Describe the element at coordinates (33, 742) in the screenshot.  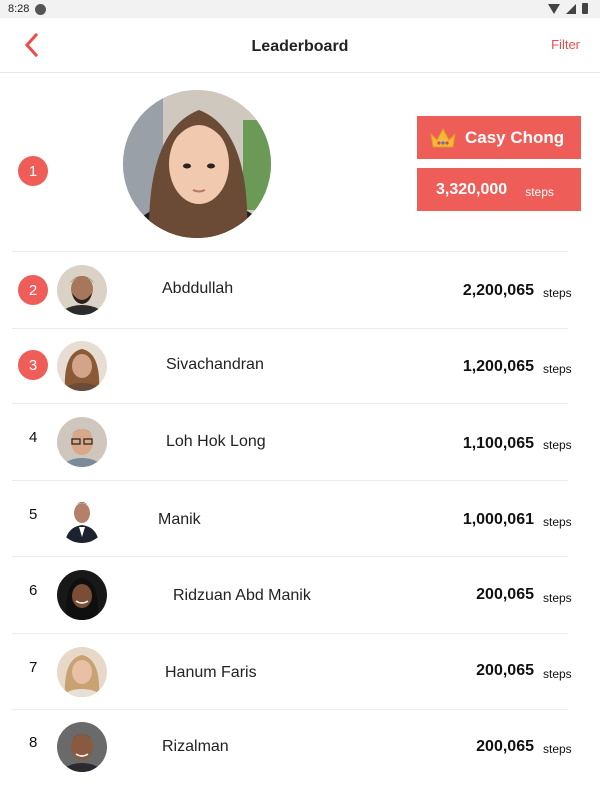
I see `rank-number: 8` at that location.